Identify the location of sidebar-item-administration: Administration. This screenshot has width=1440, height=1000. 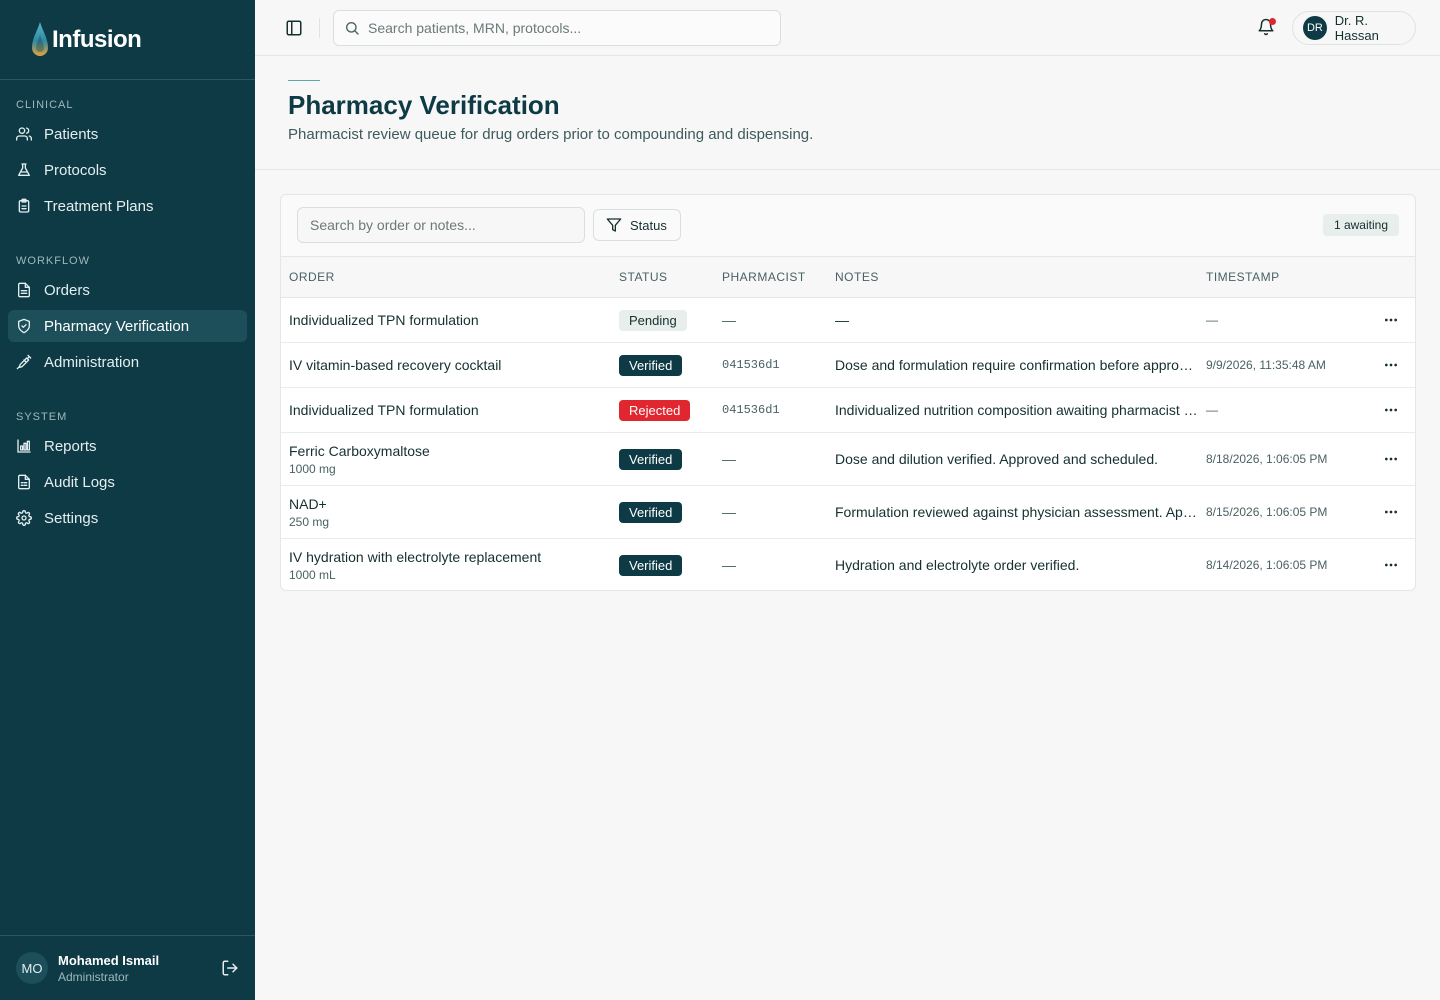
(127, 362).